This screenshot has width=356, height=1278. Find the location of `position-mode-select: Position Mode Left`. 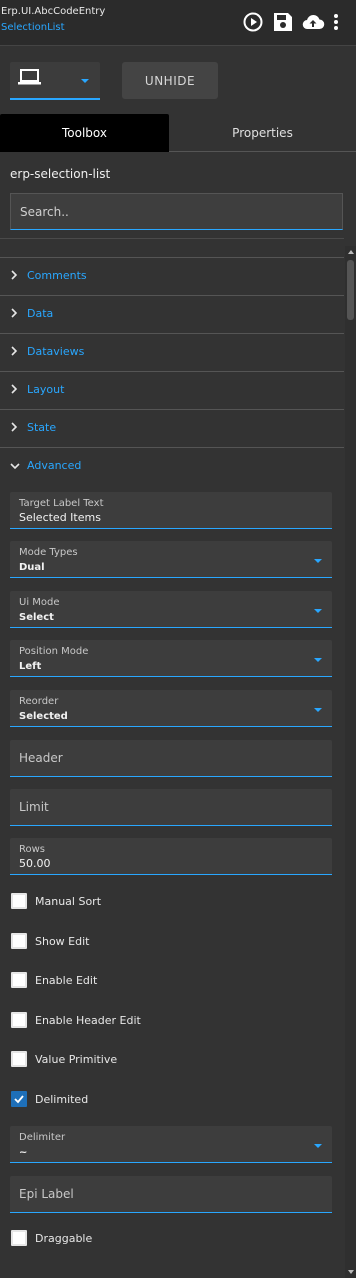

position-mode-select: Position Mode Left is located at coordinates (171, 658).